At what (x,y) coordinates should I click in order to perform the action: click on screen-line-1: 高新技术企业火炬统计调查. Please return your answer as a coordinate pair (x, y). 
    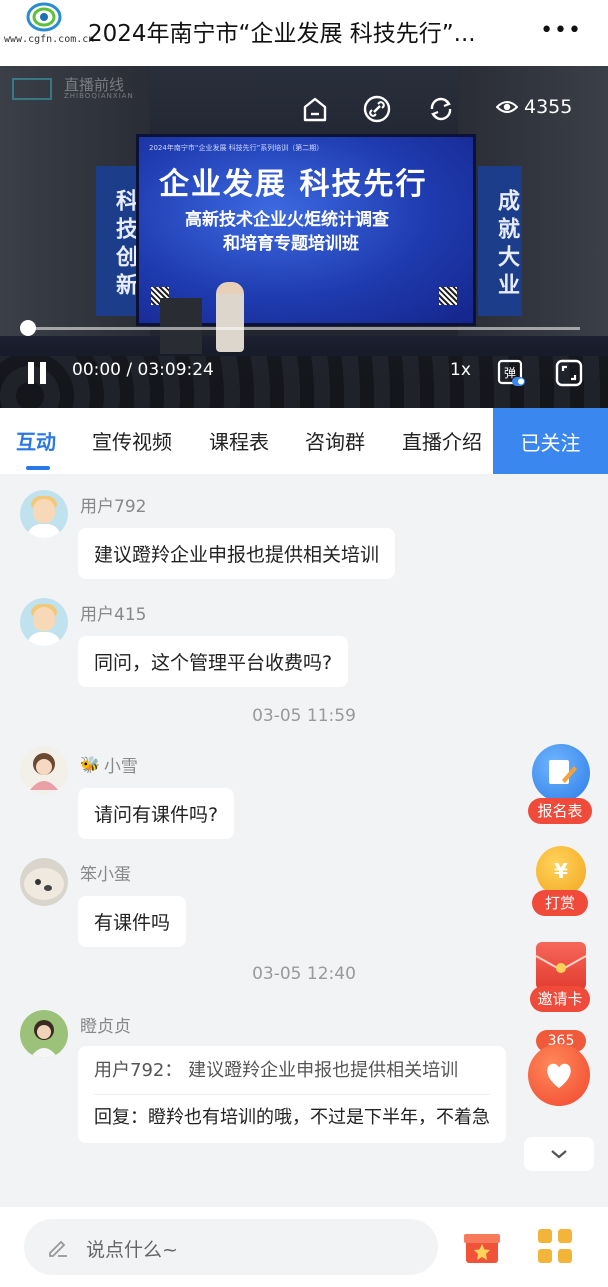
    Looking at the image, I should click on (287, 220).